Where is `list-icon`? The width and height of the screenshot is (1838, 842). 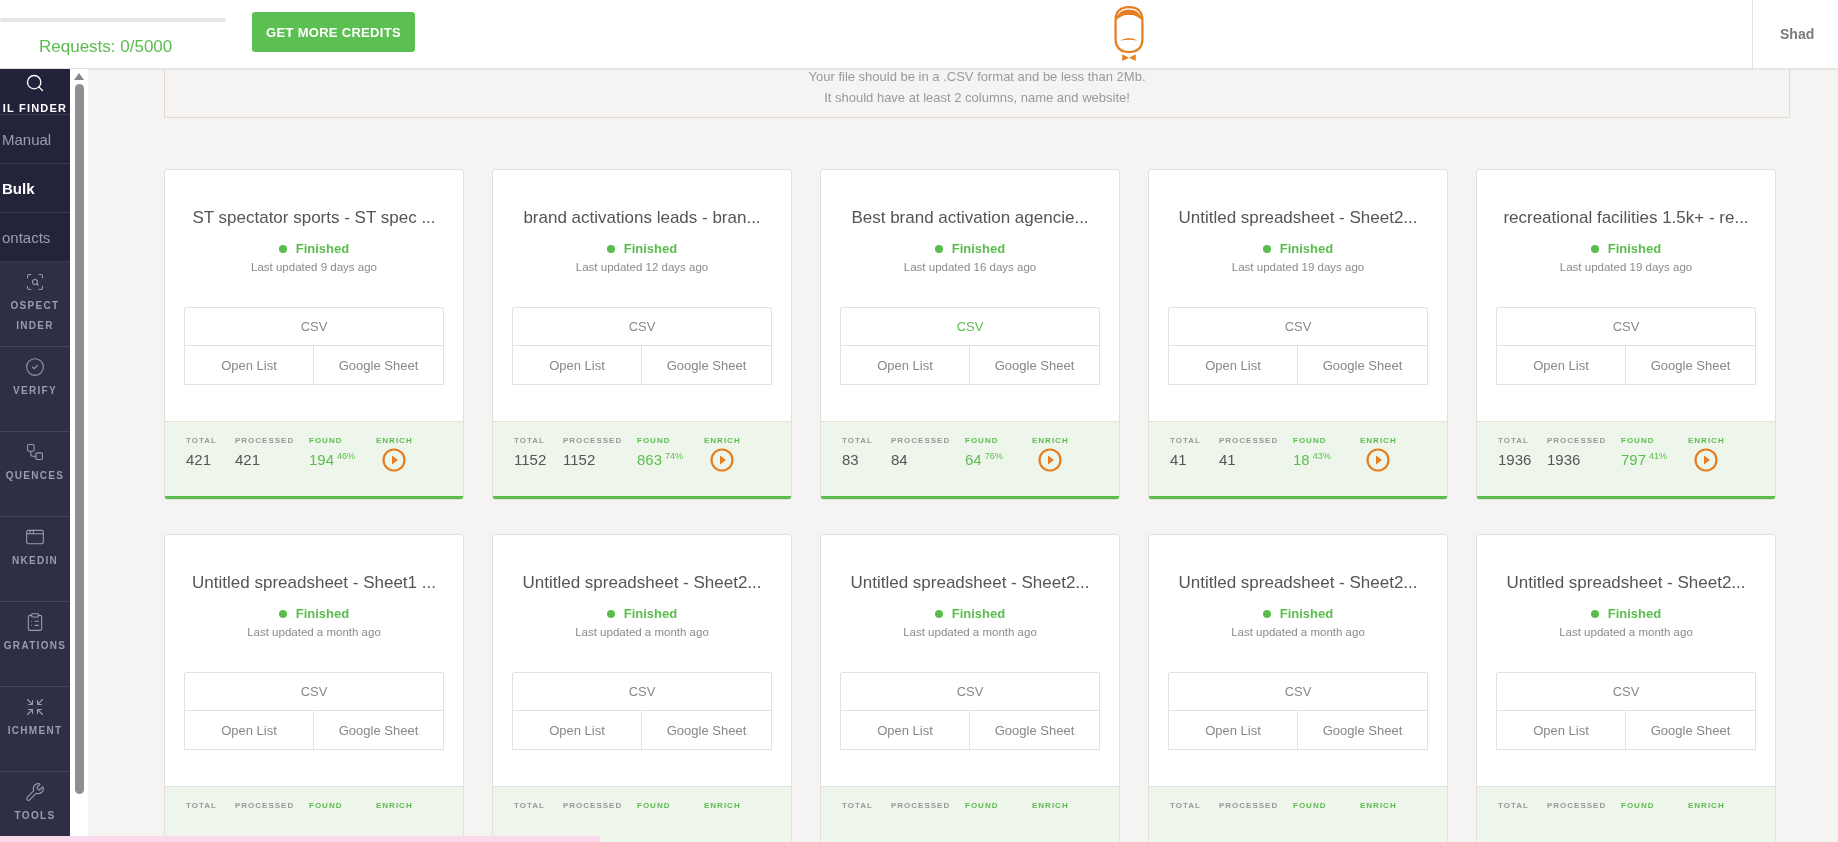
list-icon is located at coordinates (35, 622).